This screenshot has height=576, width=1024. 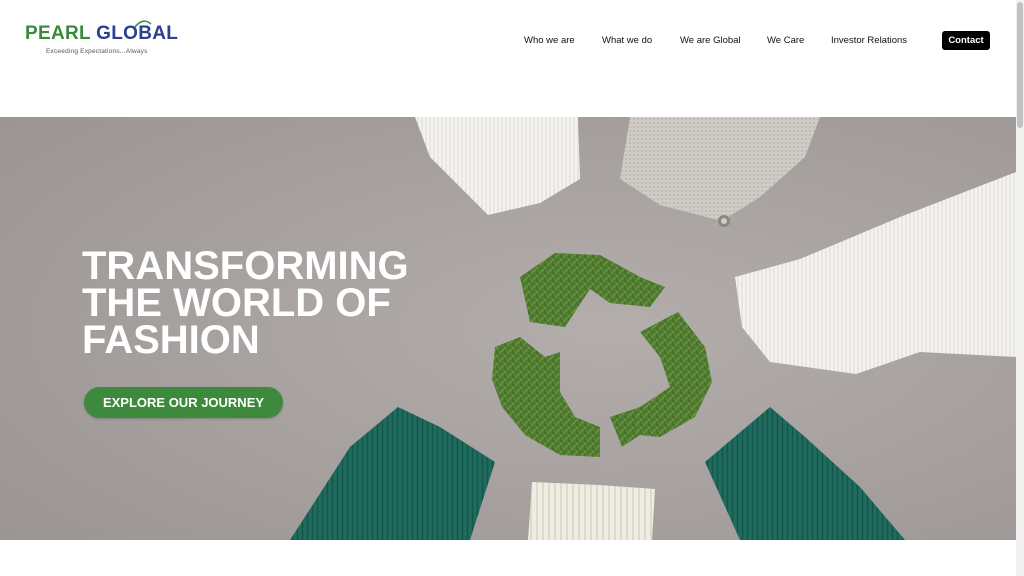 What do you see at coordinates (58, 33) in the screenshot?
I see `logo-word-pearl: PEARL` at bounding box center [58, 33].